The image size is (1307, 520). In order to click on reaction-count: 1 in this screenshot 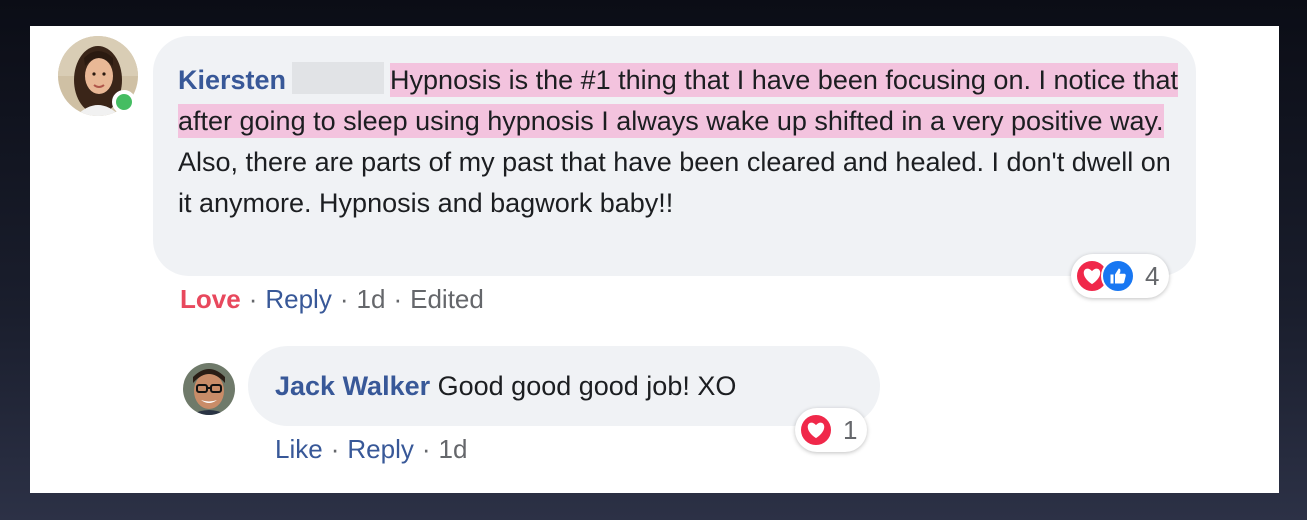, I will do `click(850, 429)`.